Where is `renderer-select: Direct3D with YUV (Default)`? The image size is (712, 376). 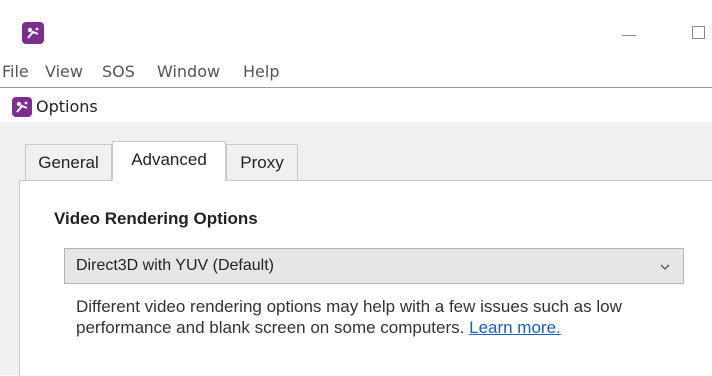
renderer-select: Direct3D with YUV (Default) is located at coordinates (374, 266).